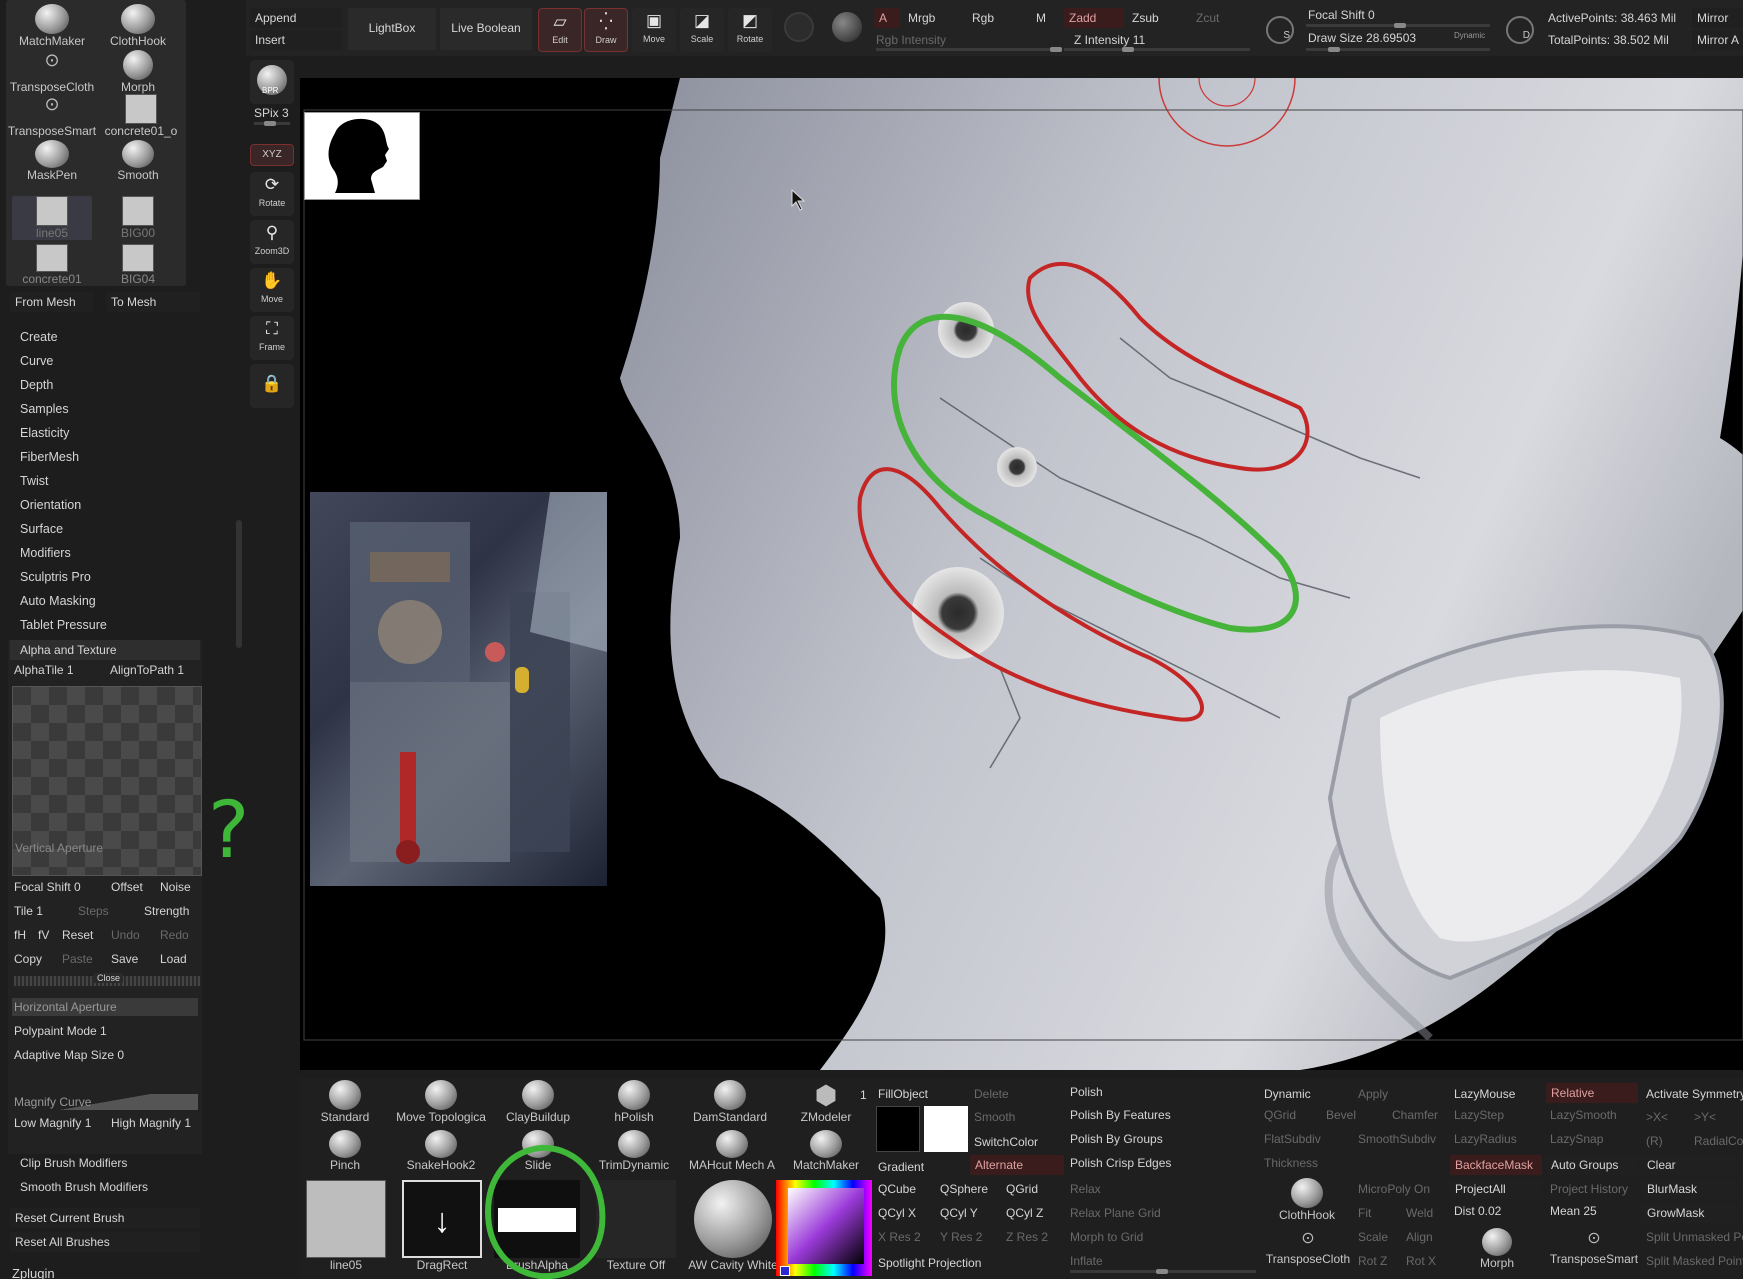 Image resolution: width=1743 pixels, height=1279 pixels. What do you see at coordinates (175, 887) in the screenshot?
I see `noise-slider: Noise` at bounding box center [175, 887].